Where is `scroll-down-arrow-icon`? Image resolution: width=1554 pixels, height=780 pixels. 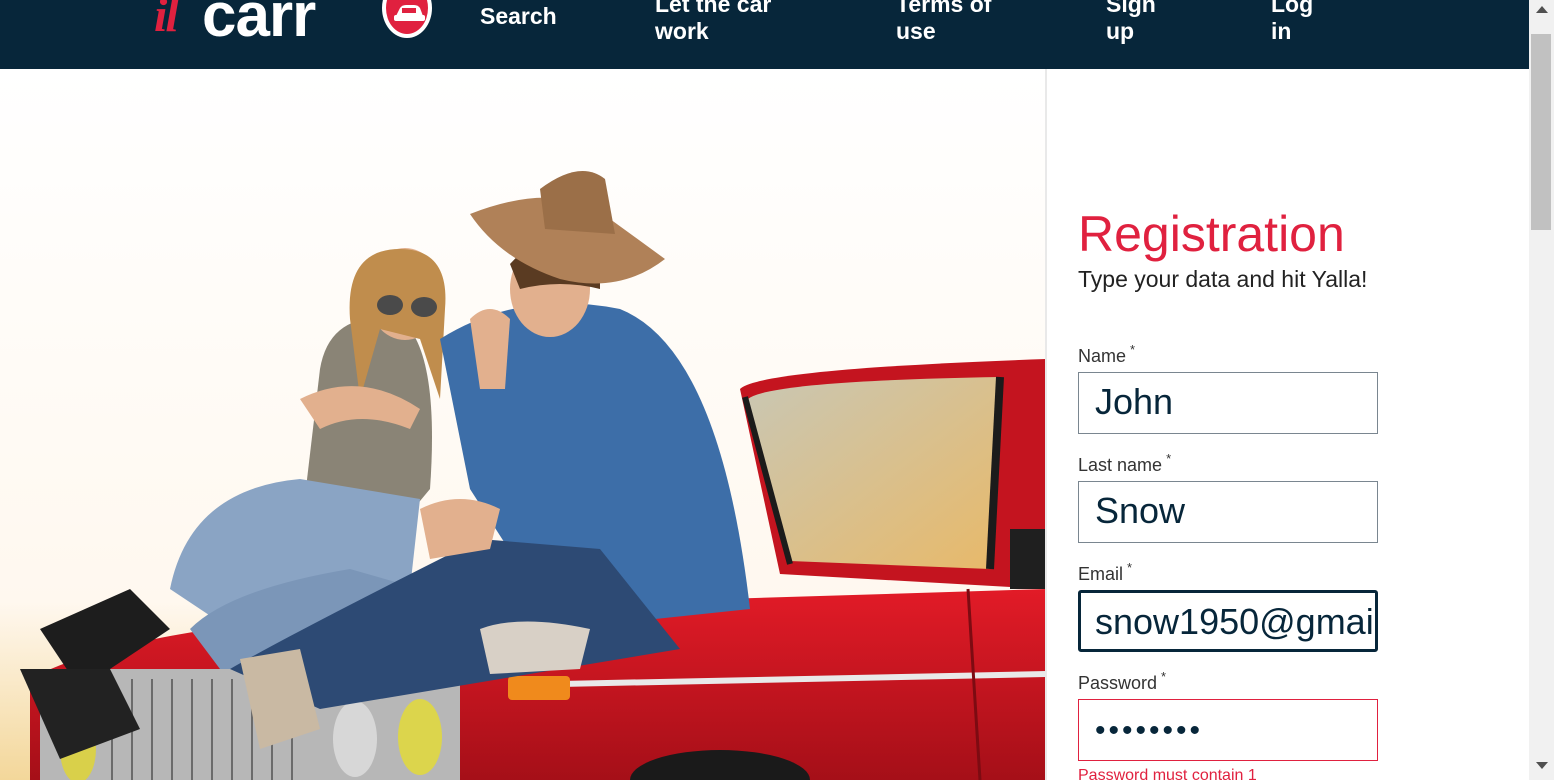
scroll-down-arrow-icon is located at coordinates (1542, 765).